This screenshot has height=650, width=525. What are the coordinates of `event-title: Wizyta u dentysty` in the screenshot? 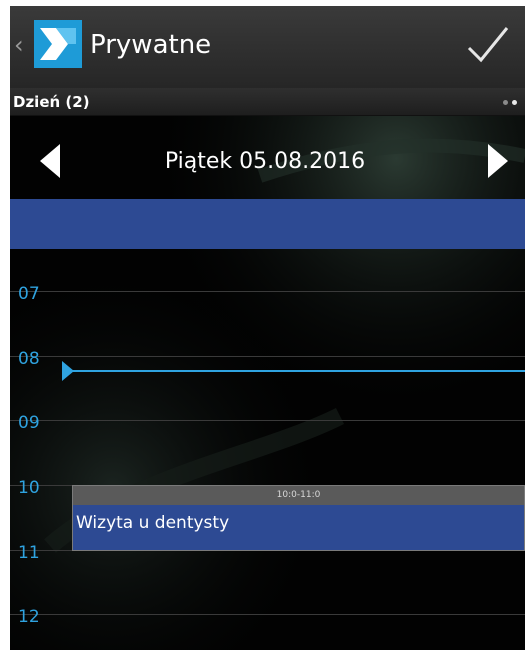 It's located at (153, 523).